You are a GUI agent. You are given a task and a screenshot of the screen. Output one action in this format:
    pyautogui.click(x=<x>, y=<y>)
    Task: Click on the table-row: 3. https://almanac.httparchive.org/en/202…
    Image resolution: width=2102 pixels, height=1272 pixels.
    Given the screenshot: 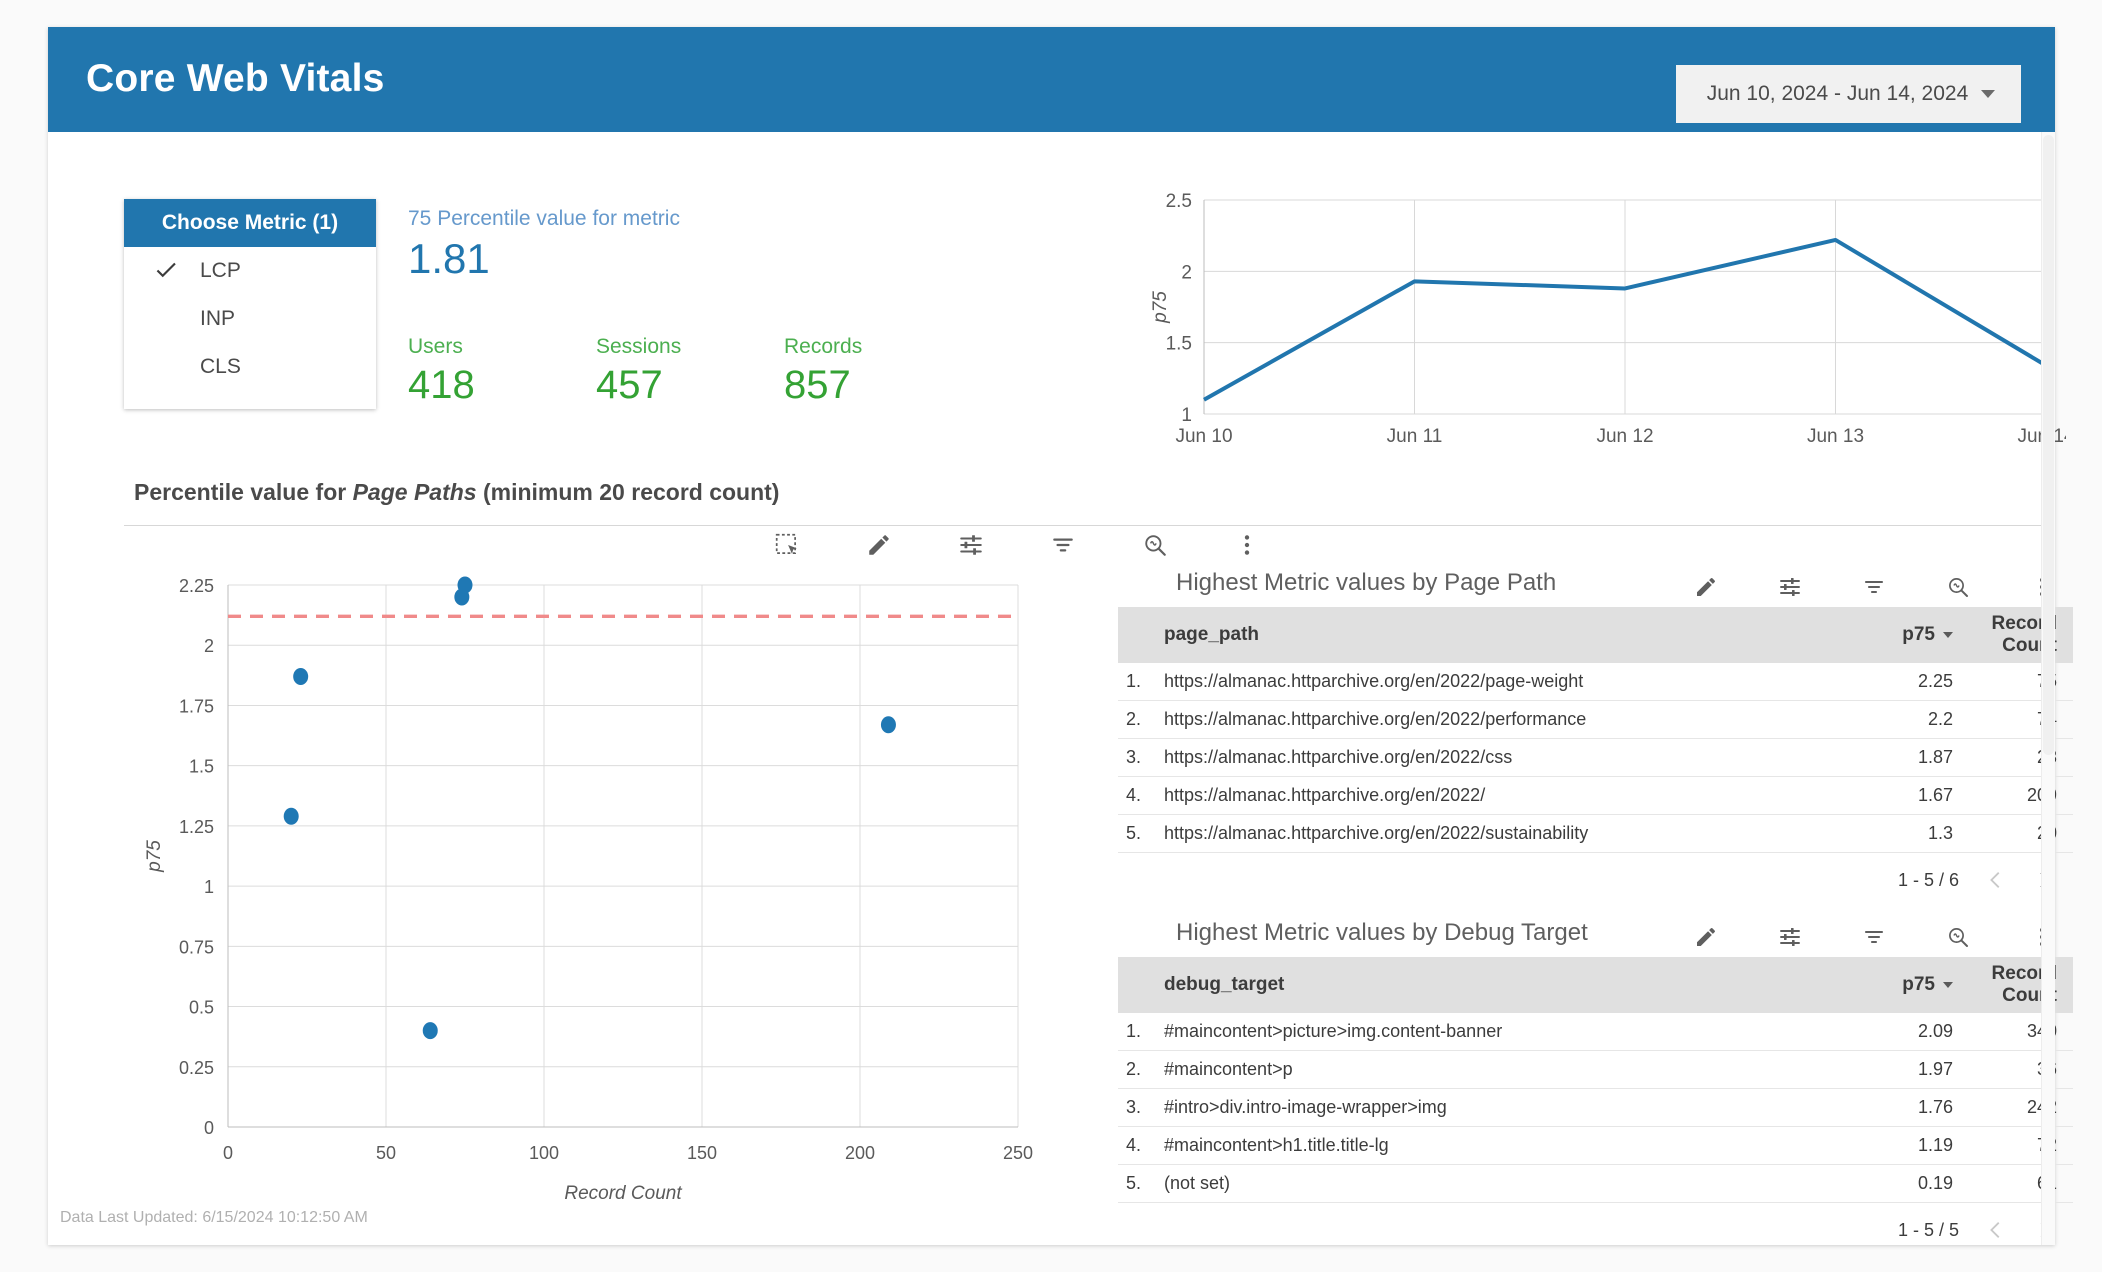 What is the action you would take?
    pyautogui.click(x=1595, y=758)
    